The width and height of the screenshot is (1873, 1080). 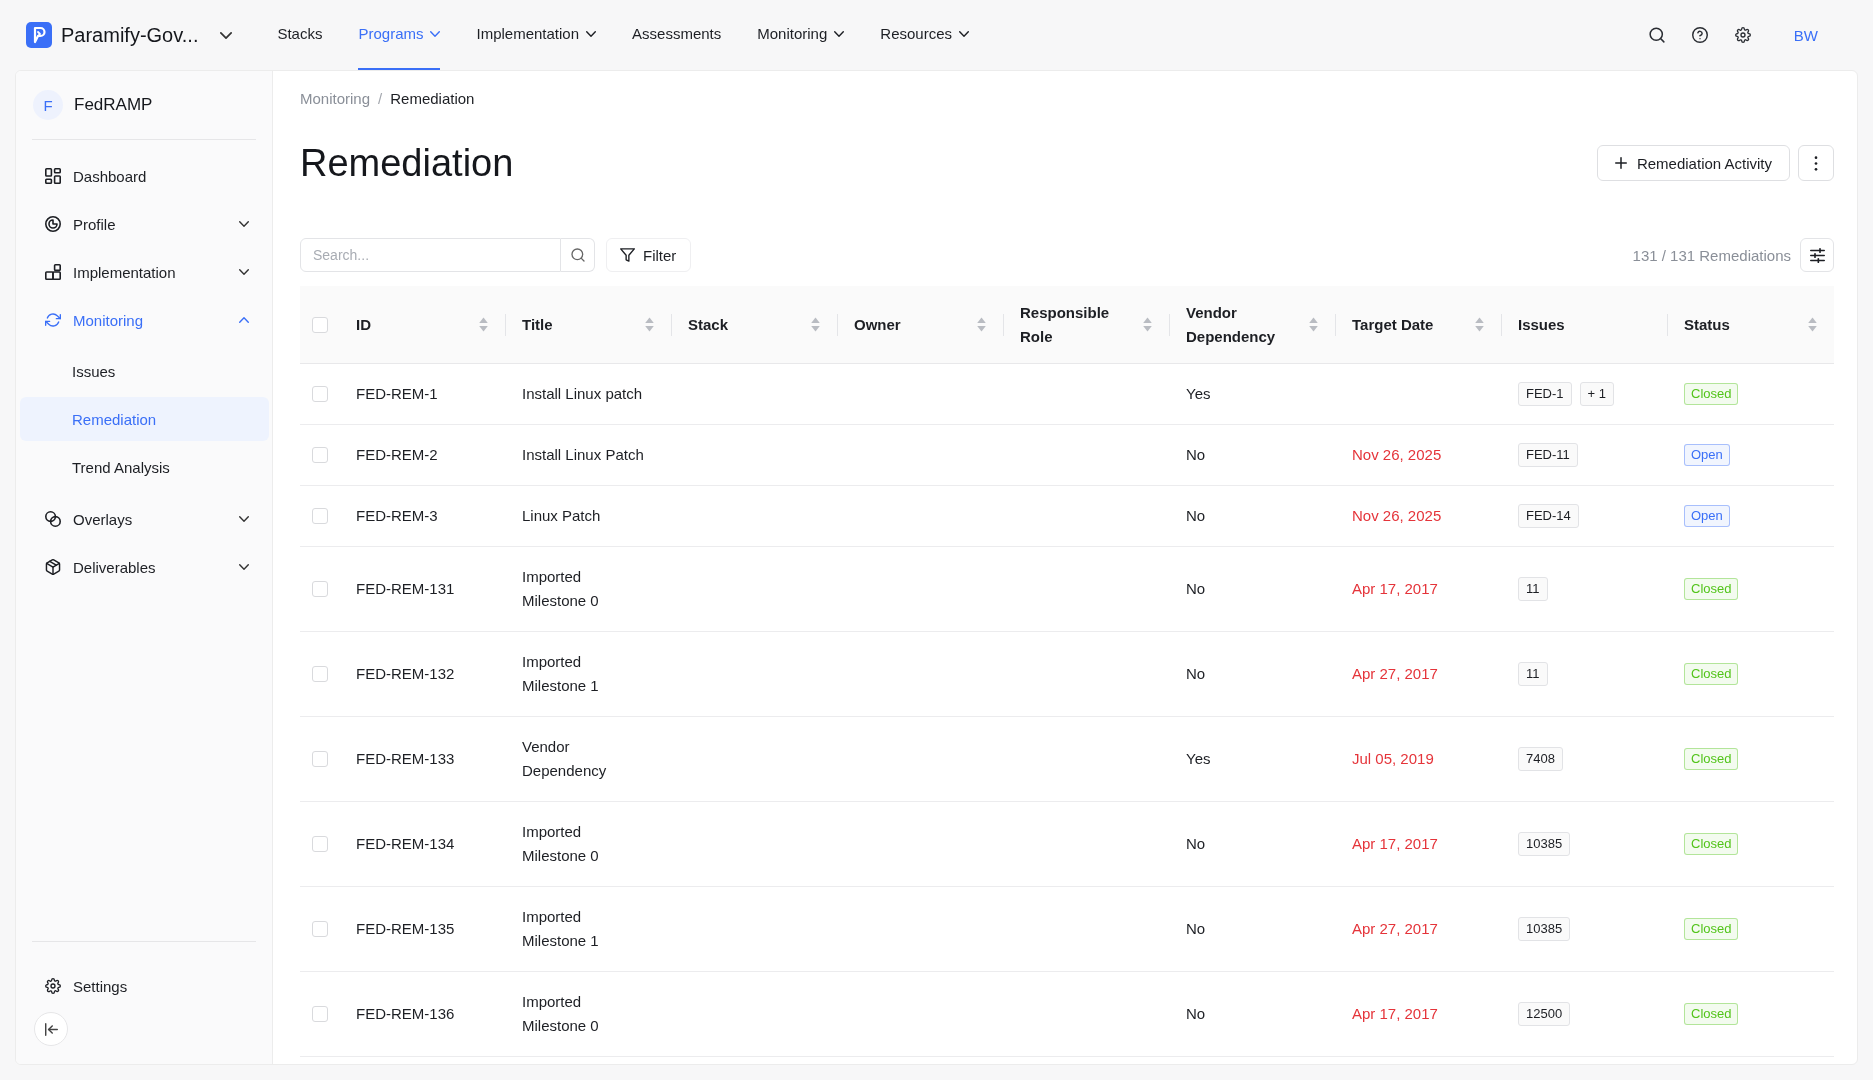 I want to click on table-cell-text: FED-REM-136, so click(x=405, y=1014).